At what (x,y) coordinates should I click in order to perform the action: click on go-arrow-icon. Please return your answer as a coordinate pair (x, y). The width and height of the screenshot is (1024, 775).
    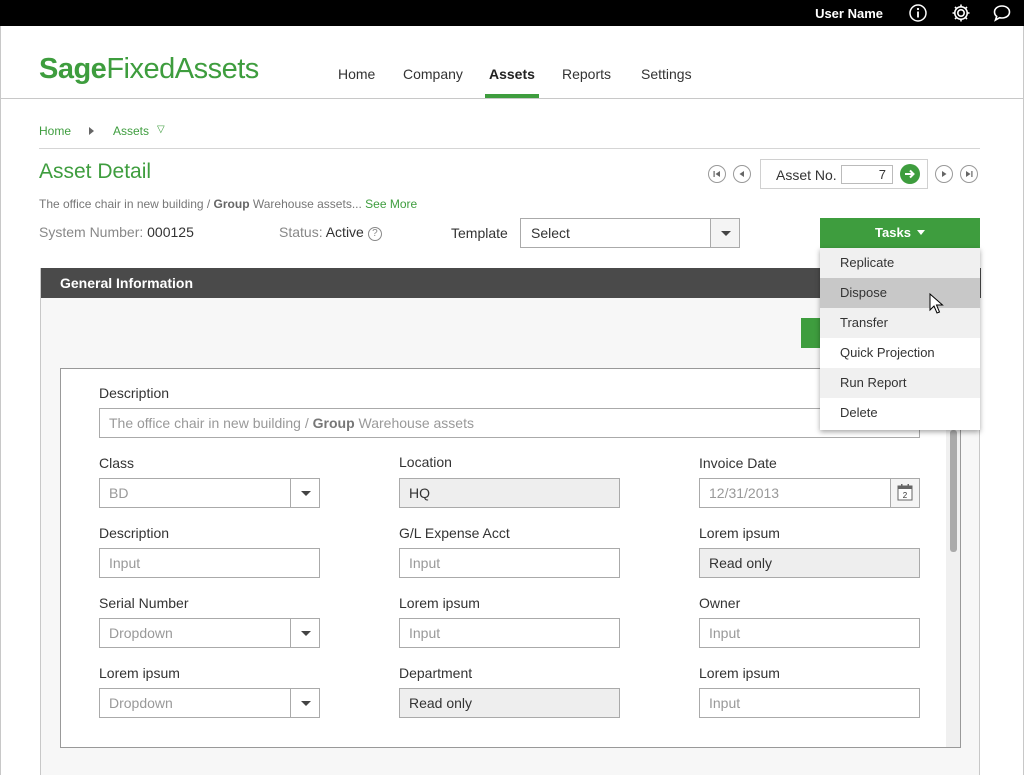
    Looking at the image, I should click on (910, 174).